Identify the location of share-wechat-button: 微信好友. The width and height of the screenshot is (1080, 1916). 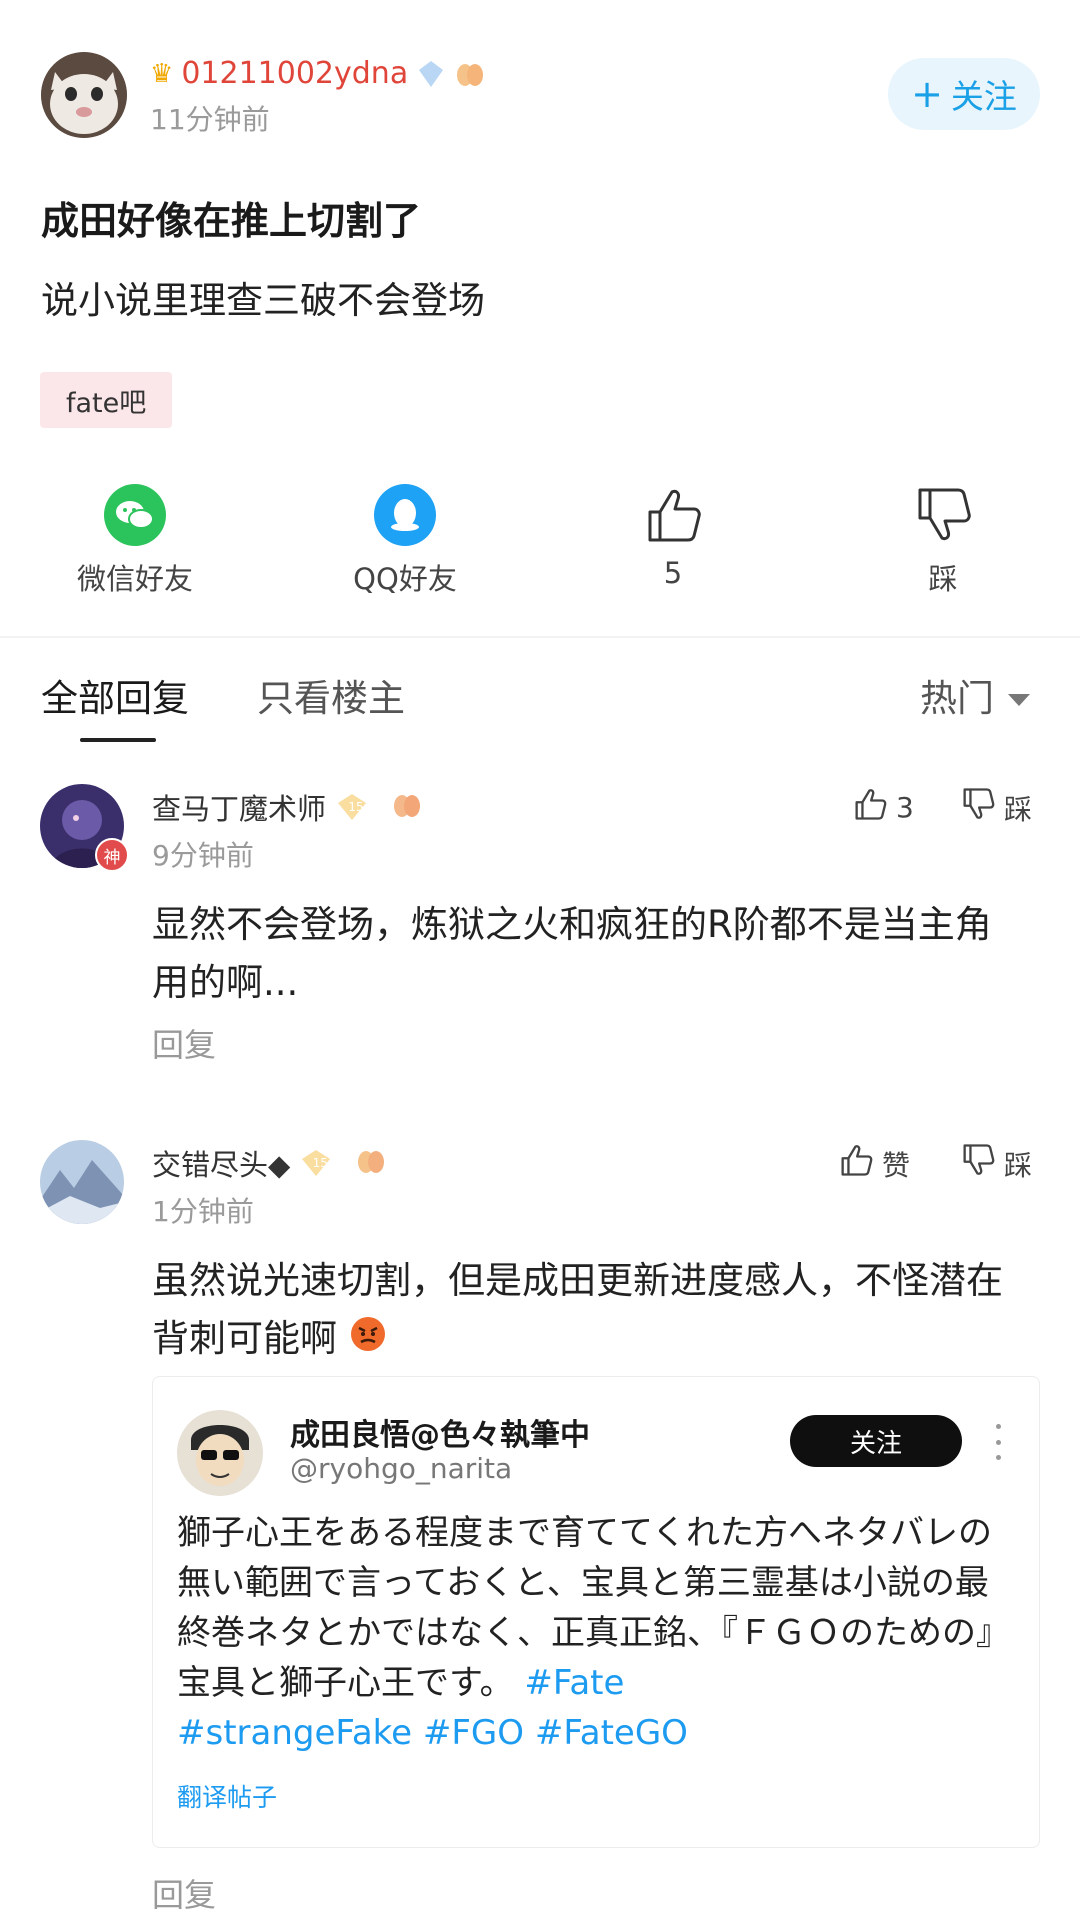
(135, 541).